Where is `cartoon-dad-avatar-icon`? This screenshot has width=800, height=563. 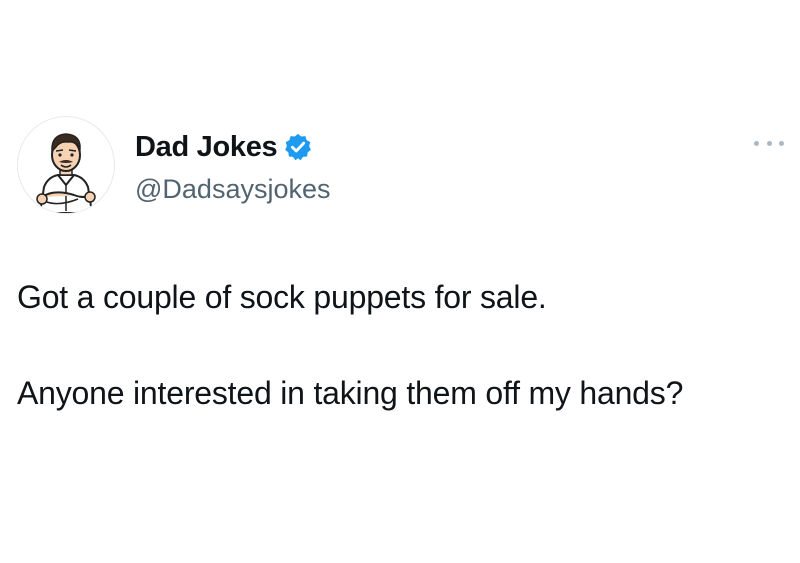 cartoon-dad-avatar-icon is located at coordinates (66, 173).